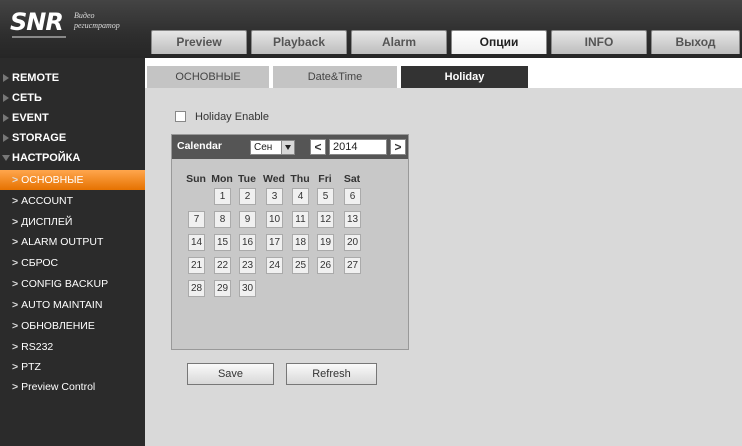  Describe the element at coordinates (72, 118) in the screenshot. I see `sidebar-item-event: EVENT` at that location.